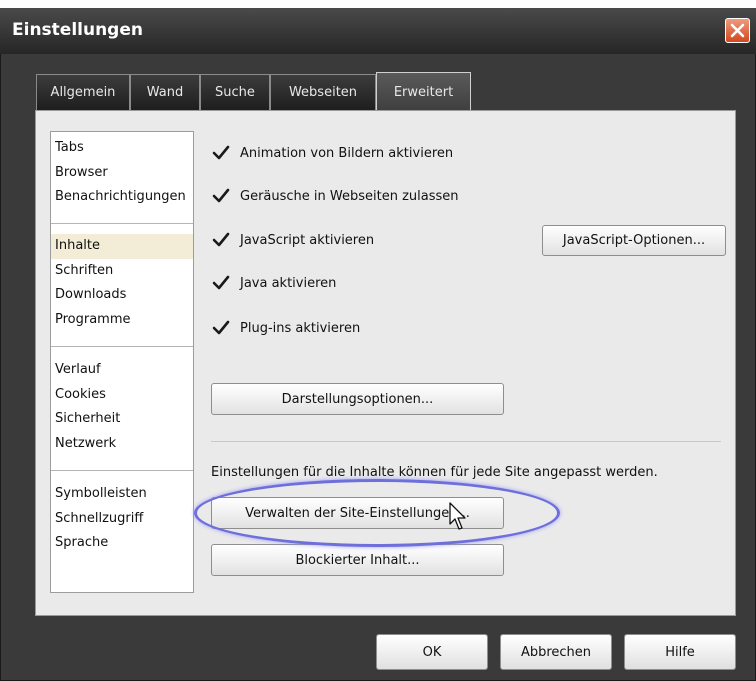 The width and height of the screenshot is (756, 681). I want to click on sounds-option: Geräusche in Webseiten zulassen, so click(335, 196).